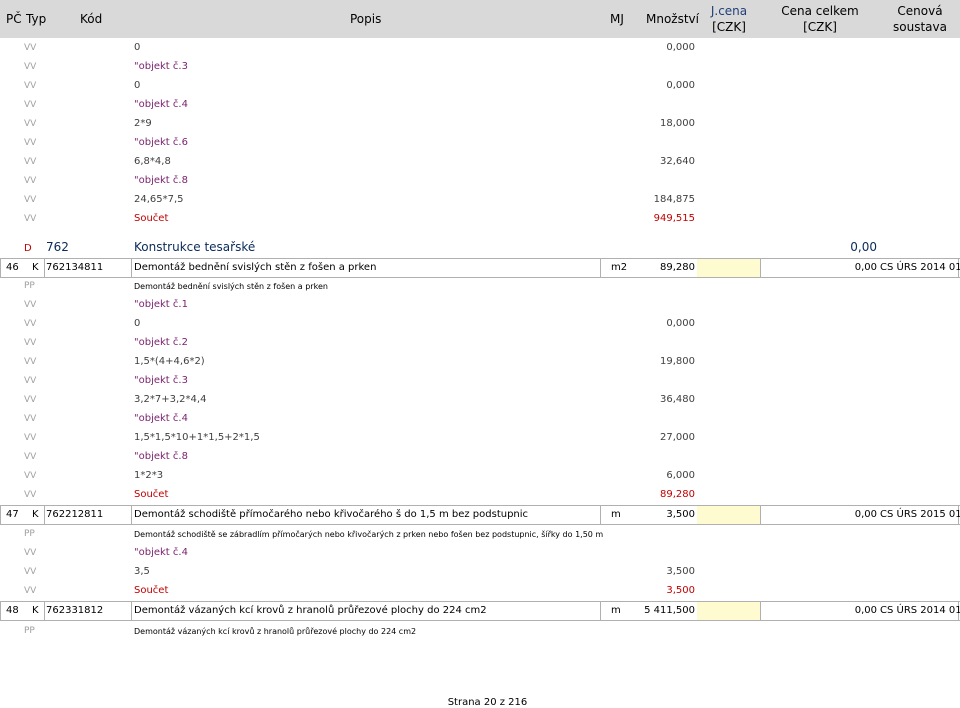 The image size is (960, 708). What do you see at coordinates (197, 437) in the screenshot?
I see `row-description: 1,5*1,5*10+1*1,5+2*1,5` at bounding box center [197, 437].